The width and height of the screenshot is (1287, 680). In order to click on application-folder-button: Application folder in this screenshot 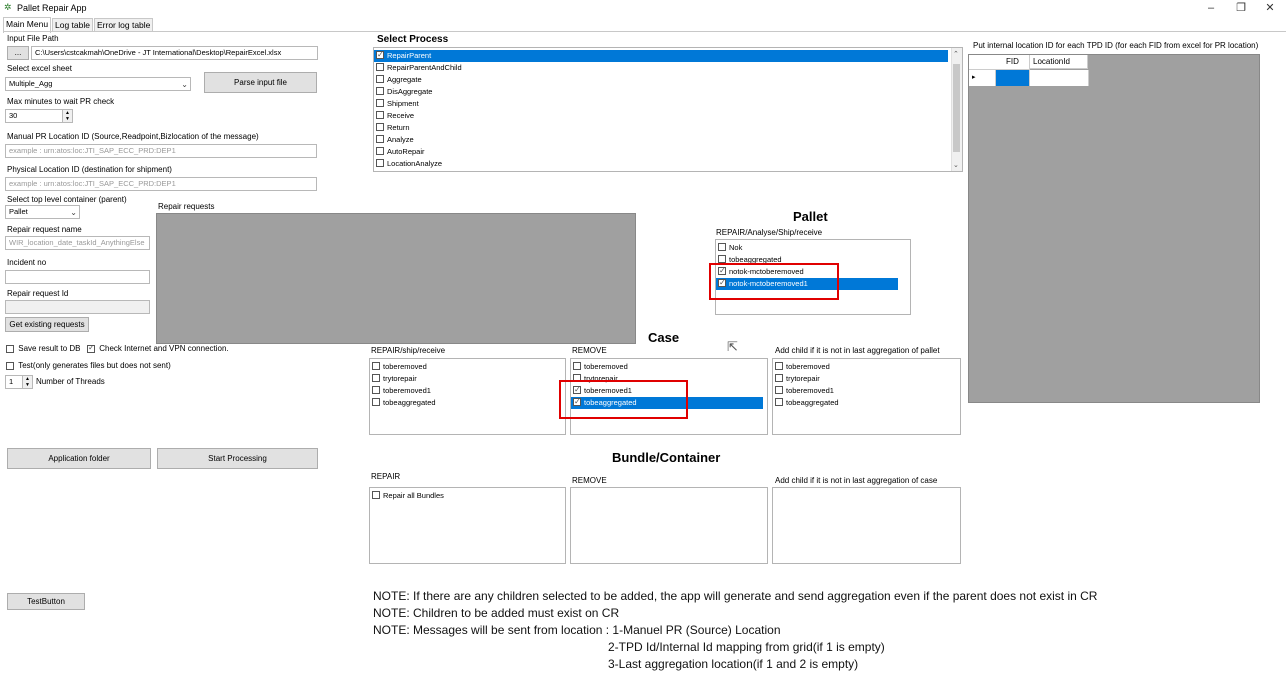, I will do `click(79, 458)`.